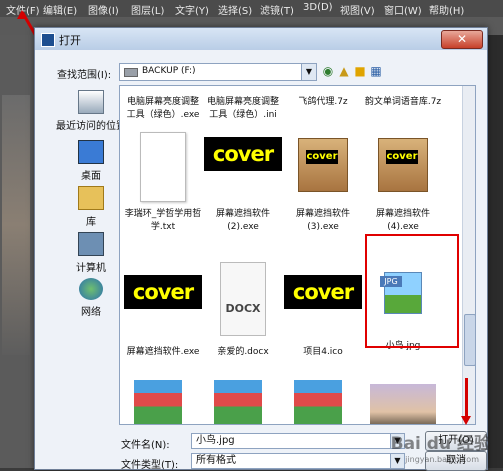 The height and width of the screenshot is (471, 503). I want to click on place-network: 网络, so click(91, 298).